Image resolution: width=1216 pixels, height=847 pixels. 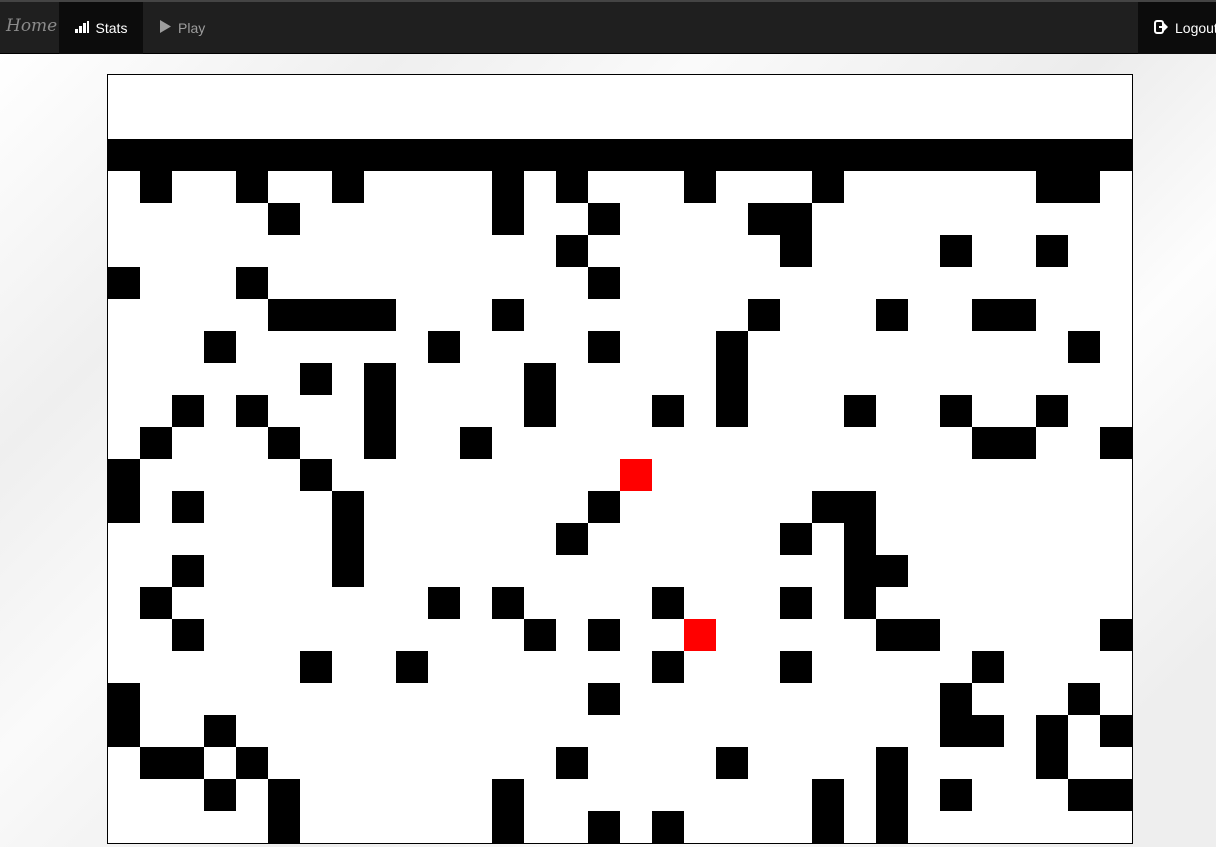 I want to click on nav-play-label: Play, so click(x=192, y=28).